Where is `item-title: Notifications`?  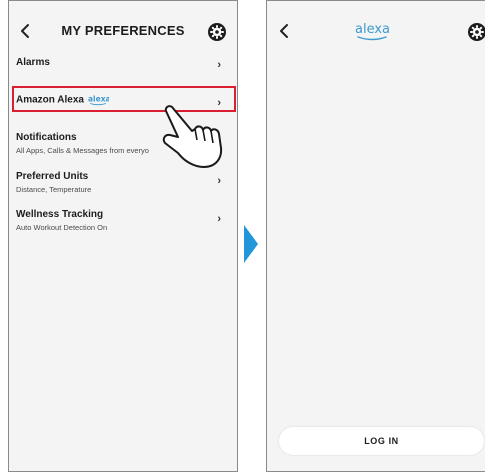
item-title: Notifications is located at coordinates (46, 137).